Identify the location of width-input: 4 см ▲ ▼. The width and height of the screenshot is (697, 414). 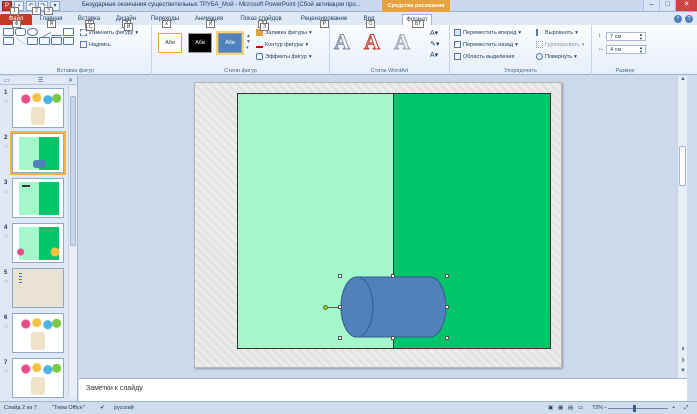
(626, 49).